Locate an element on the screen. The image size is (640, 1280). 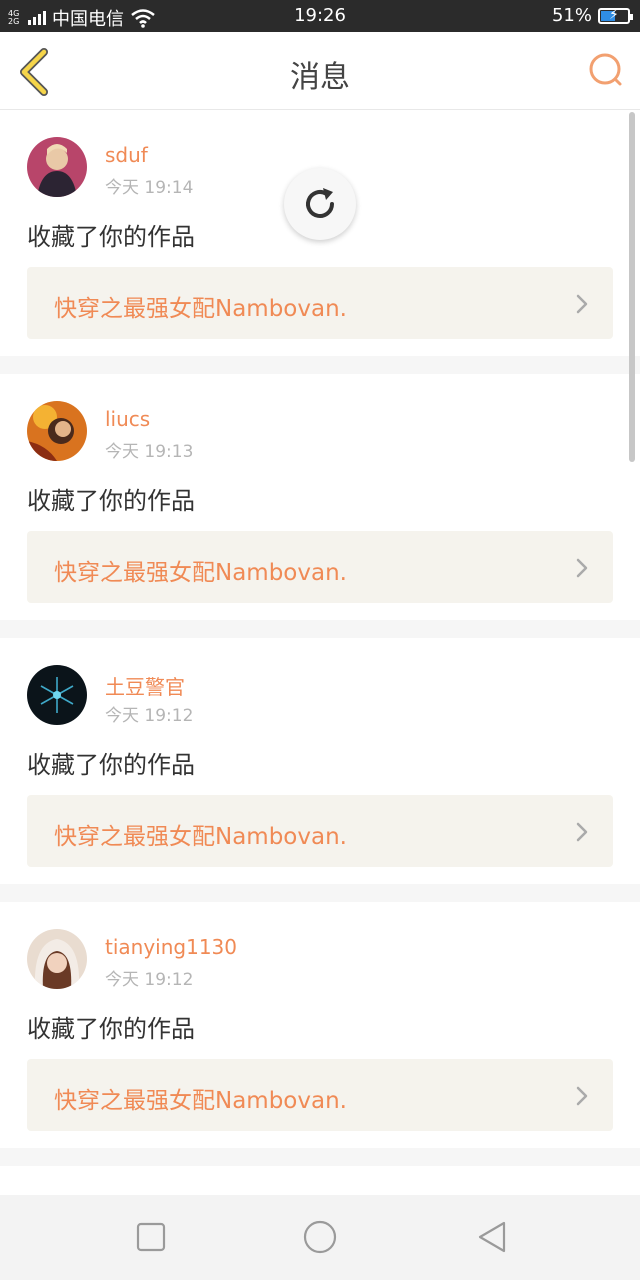
back-triangle-icon is located at coordinates (492, 1237).